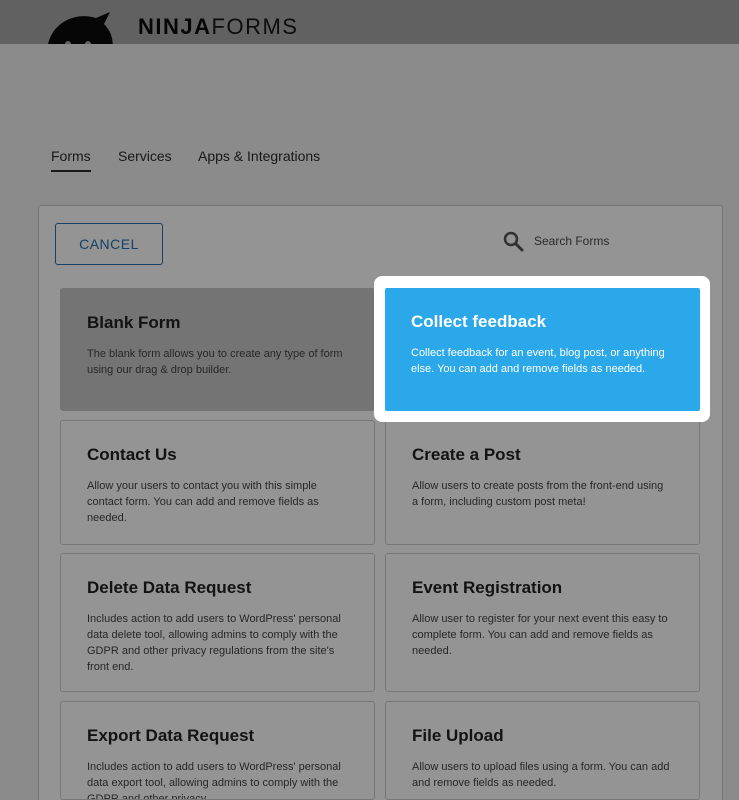 This screenshot has height=800, width=739. Describe the element at coordinates (145, 156) in the screenshot. I see `tab-services: Services` at that location.